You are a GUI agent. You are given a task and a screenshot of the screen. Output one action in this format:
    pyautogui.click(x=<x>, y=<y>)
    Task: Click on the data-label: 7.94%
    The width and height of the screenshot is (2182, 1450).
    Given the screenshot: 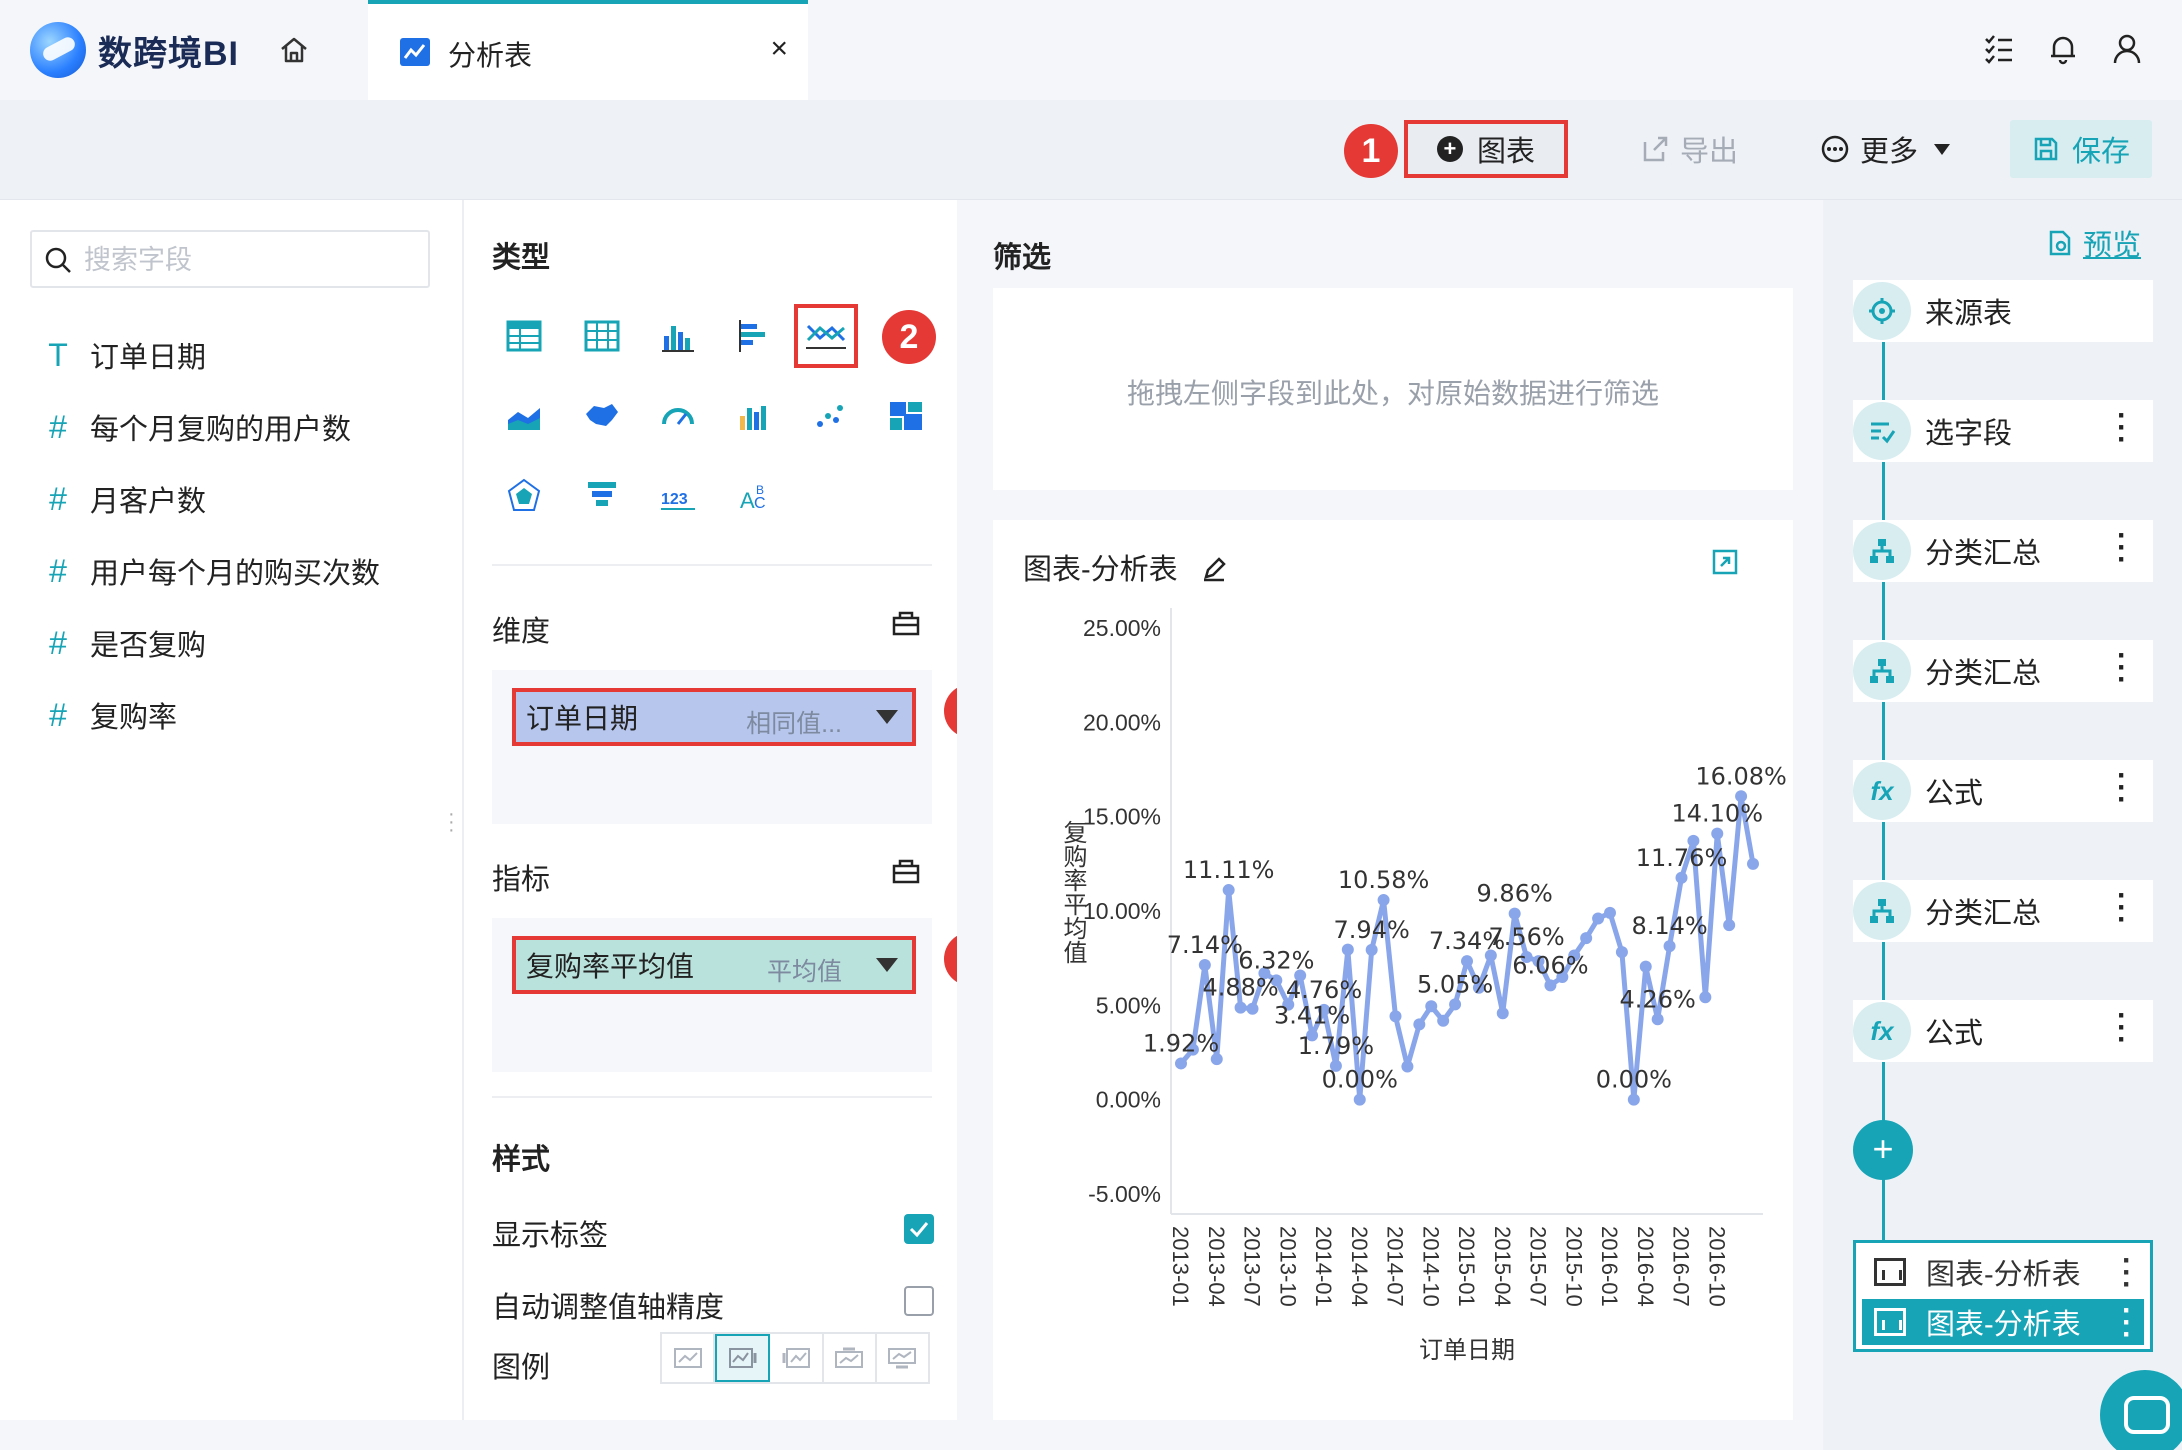 What is the action you would take?
    pyautogui.click(x=1372, y=930)
    